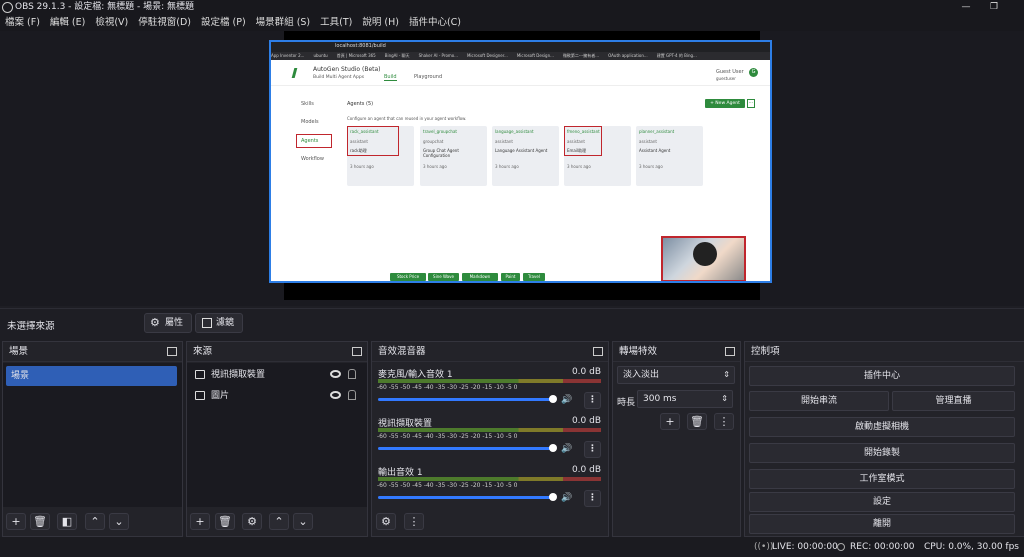 The width and height of the screenshot is (1024, 557). What do you see at coordinates (223, 23) in the screenshot?
I see `menu-profile: 設定檔 (P)` at bounding box center [223, 23].